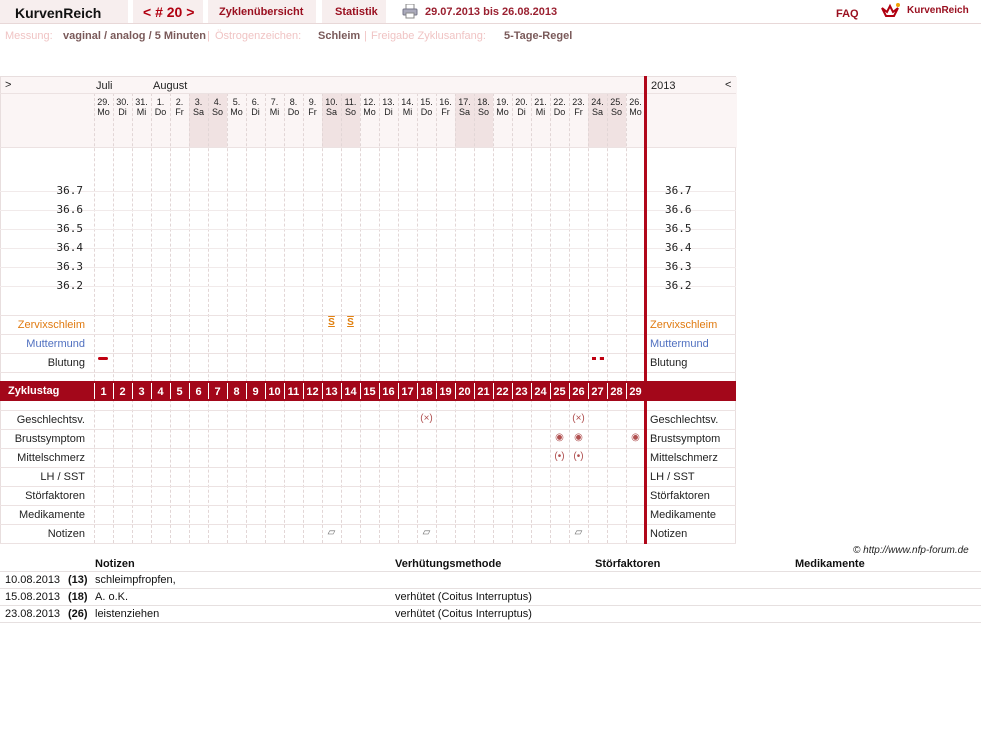 This screenshot has width=981, height=743. I want to click on day-header: 31. Mi, so click(141, 107).